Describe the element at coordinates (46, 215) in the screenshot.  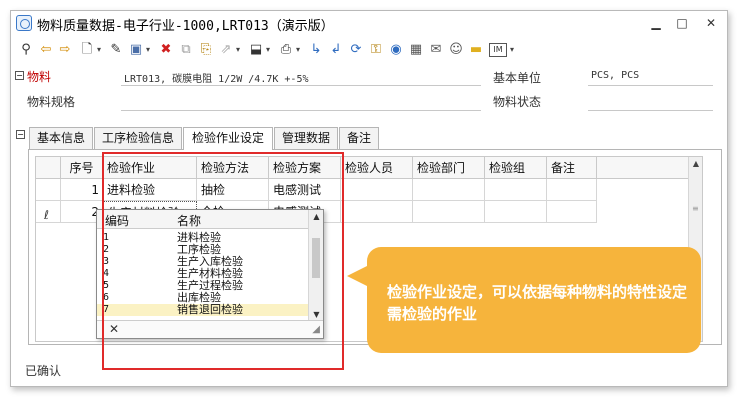
I see `pencil-icon: ℓ` at that location.